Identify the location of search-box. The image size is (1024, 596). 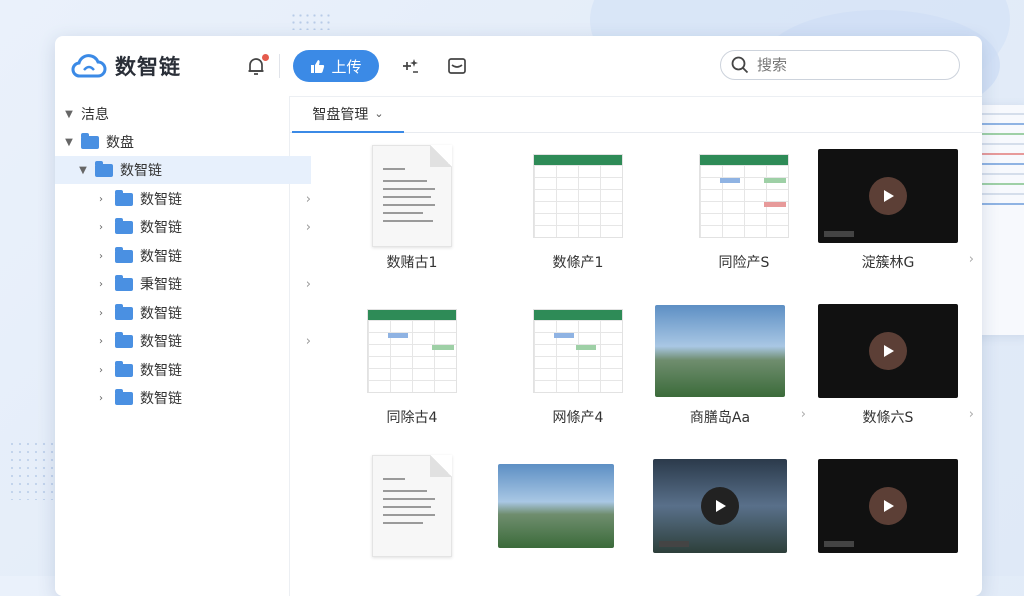
(840, 65).